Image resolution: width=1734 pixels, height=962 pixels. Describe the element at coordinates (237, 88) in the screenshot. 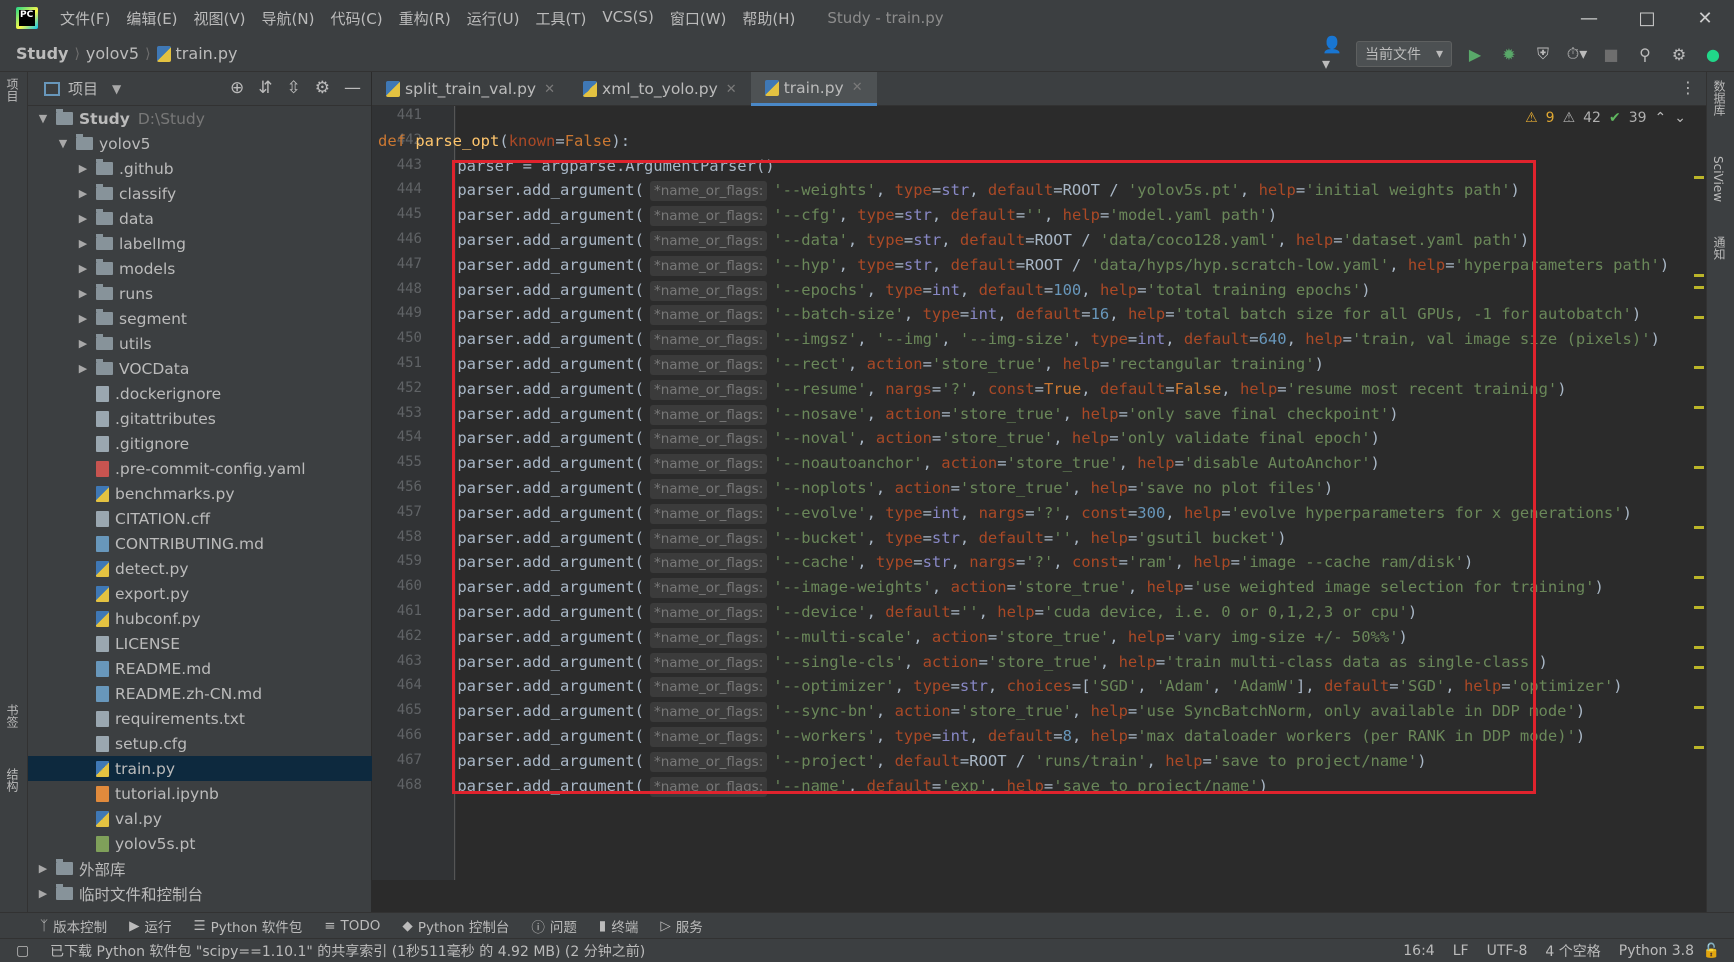

I see `locate-icon: ⊕` at that location.